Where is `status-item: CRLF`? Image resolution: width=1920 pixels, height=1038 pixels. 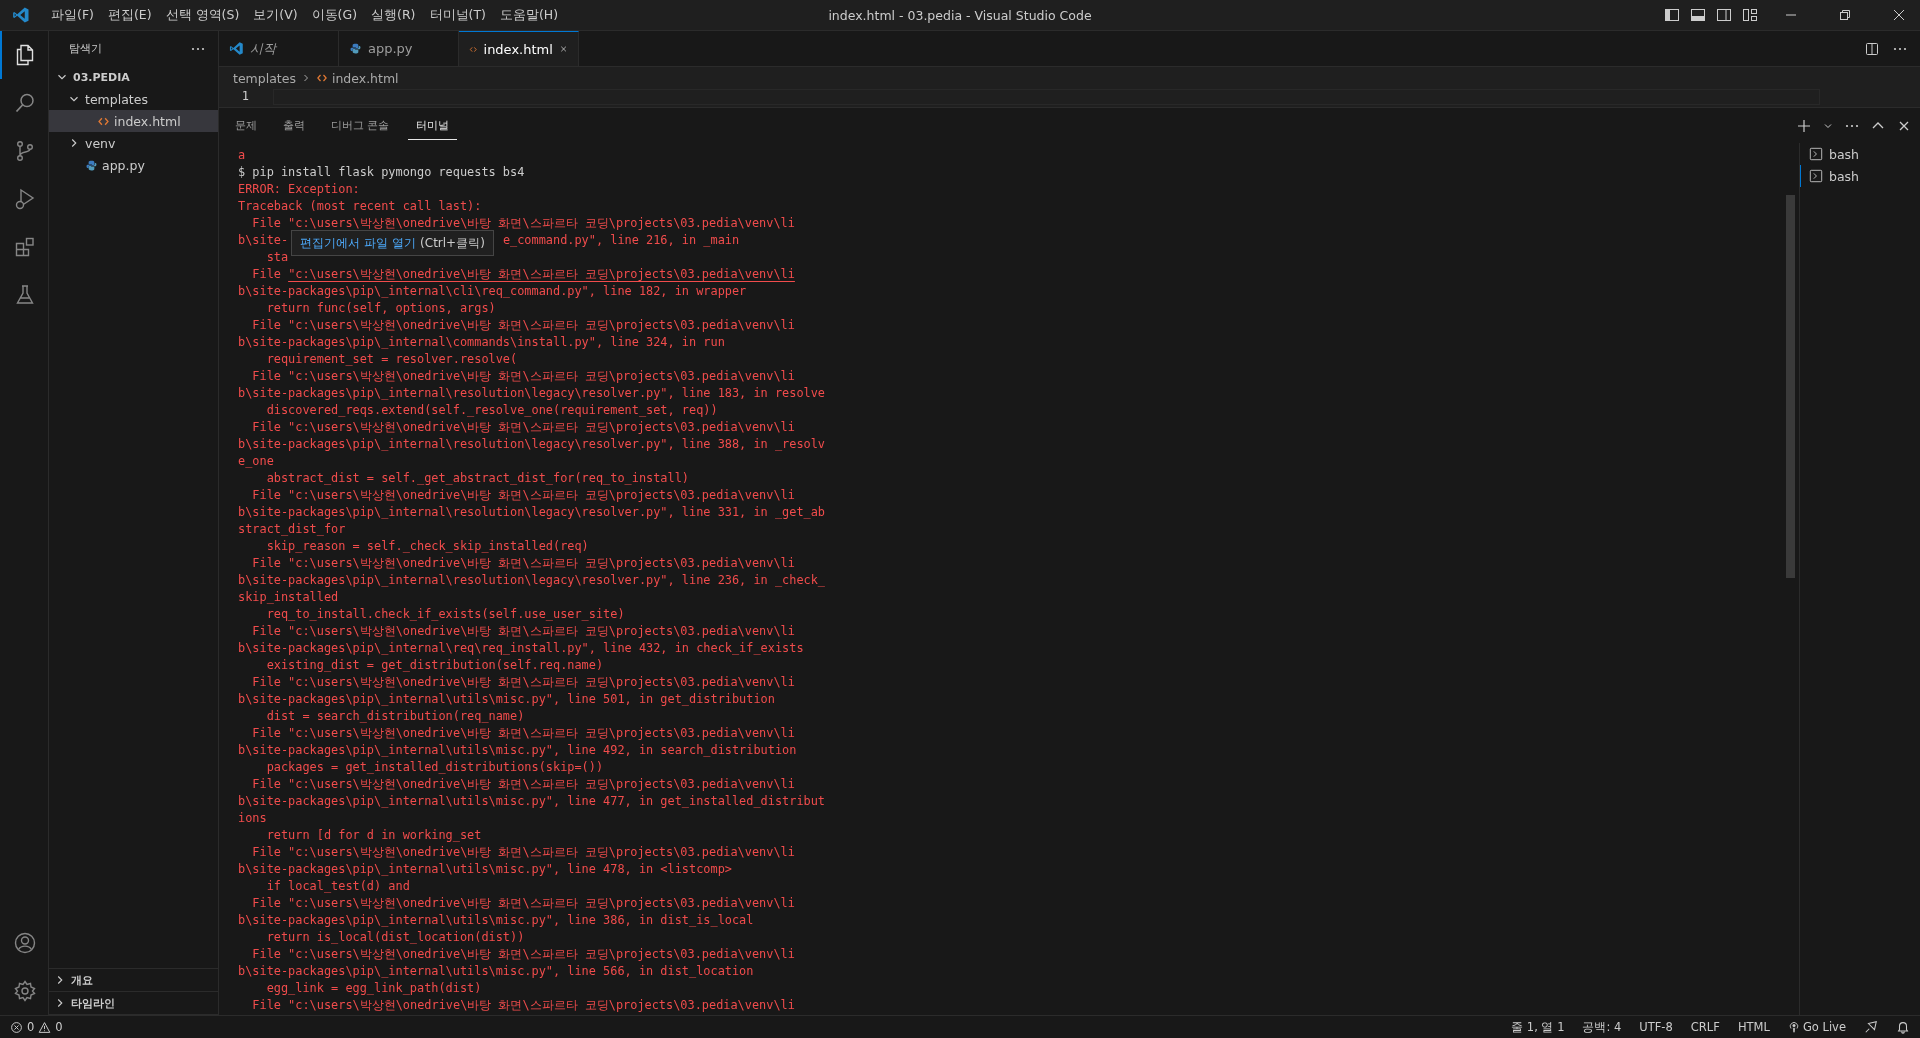
status-item: CRLF is located at coordinates (1705, 1027).